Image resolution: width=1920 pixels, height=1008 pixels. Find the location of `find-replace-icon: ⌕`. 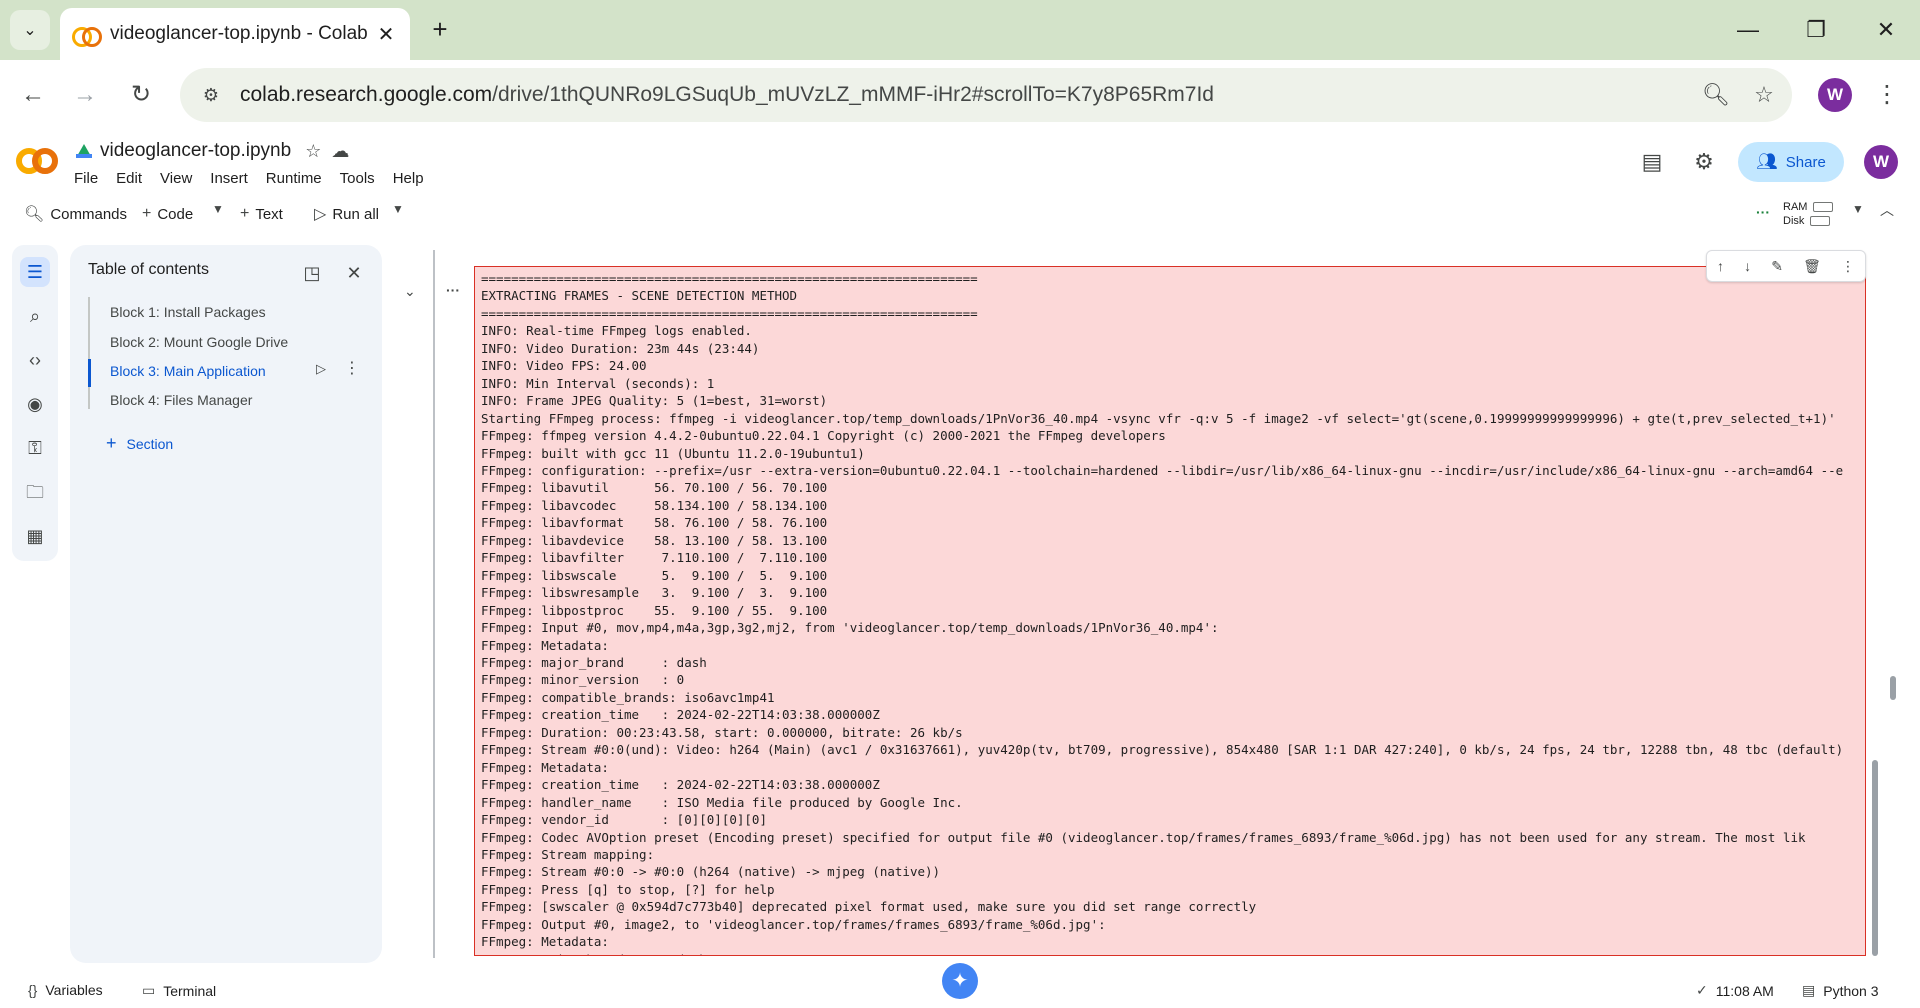

find-replace-icon: ⌕ is located at coordinates (35, 316).